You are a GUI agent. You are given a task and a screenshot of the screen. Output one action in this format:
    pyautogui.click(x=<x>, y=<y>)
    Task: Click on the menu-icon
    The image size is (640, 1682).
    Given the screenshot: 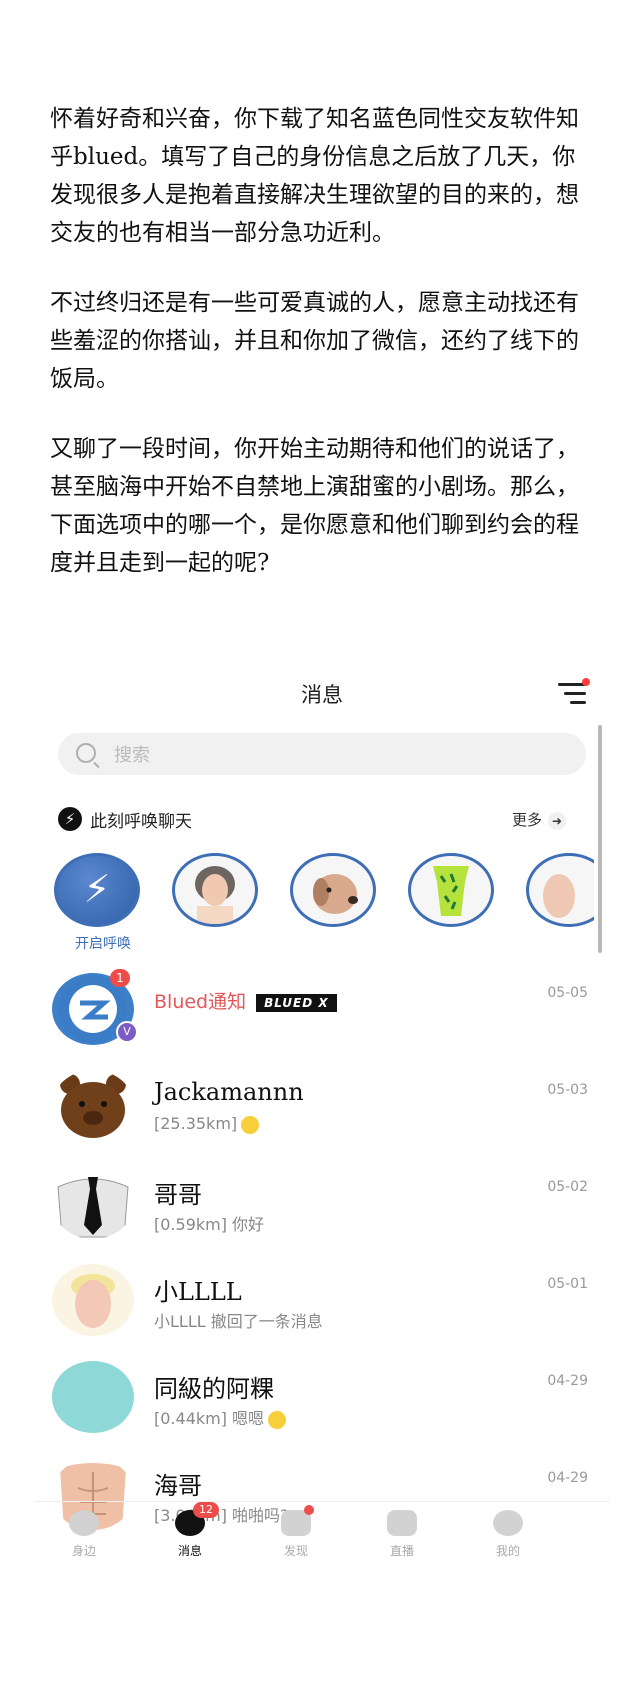 What is the action you would take?
    pyautogui.click(x=574, y=691)
    